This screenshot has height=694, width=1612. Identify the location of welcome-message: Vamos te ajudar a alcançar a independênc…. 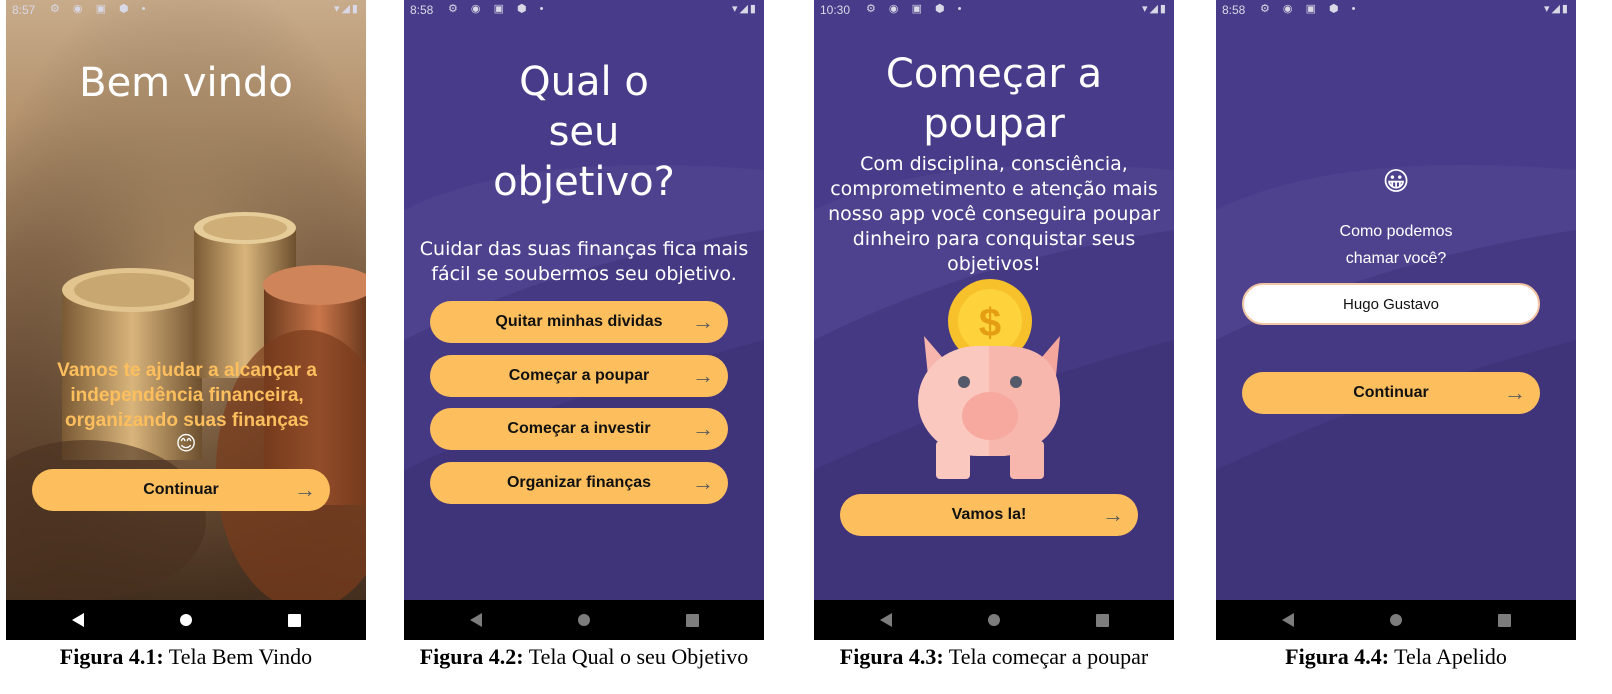
(187, 395).